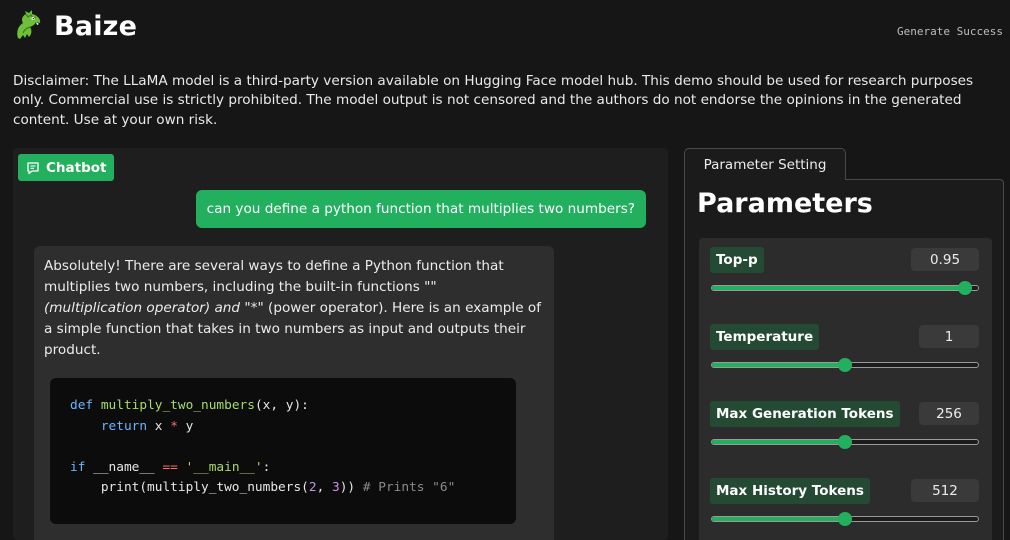 The image size is (1010, 540). What do you see at coordinates (283, 468) in the screenshot?
I see `code-line: if __name__ == '__main__':` at bounding box center [283, 468].